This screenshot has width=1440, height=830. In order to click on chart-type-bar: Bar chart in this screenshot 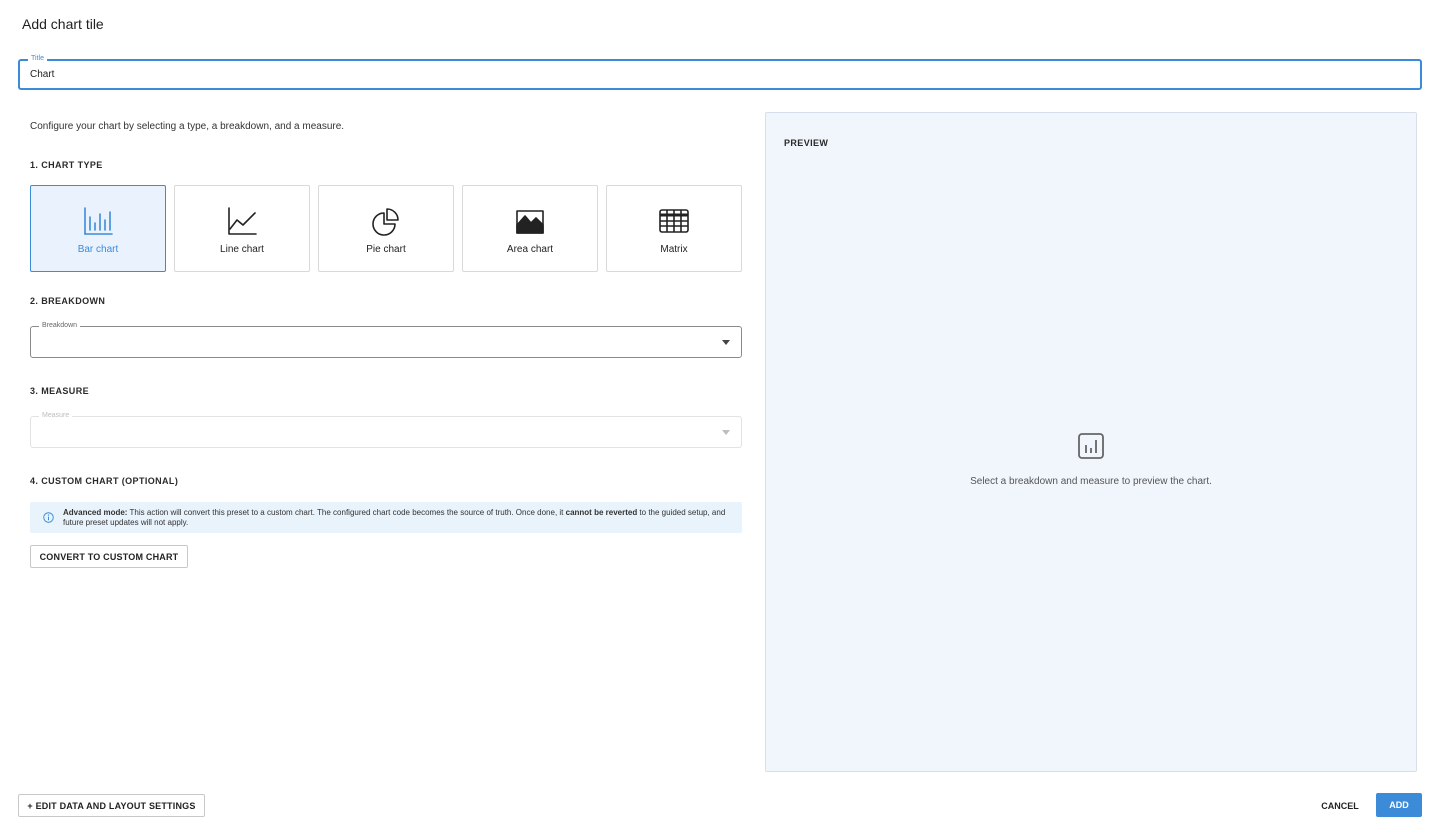, I will do `click(98, 228)`.